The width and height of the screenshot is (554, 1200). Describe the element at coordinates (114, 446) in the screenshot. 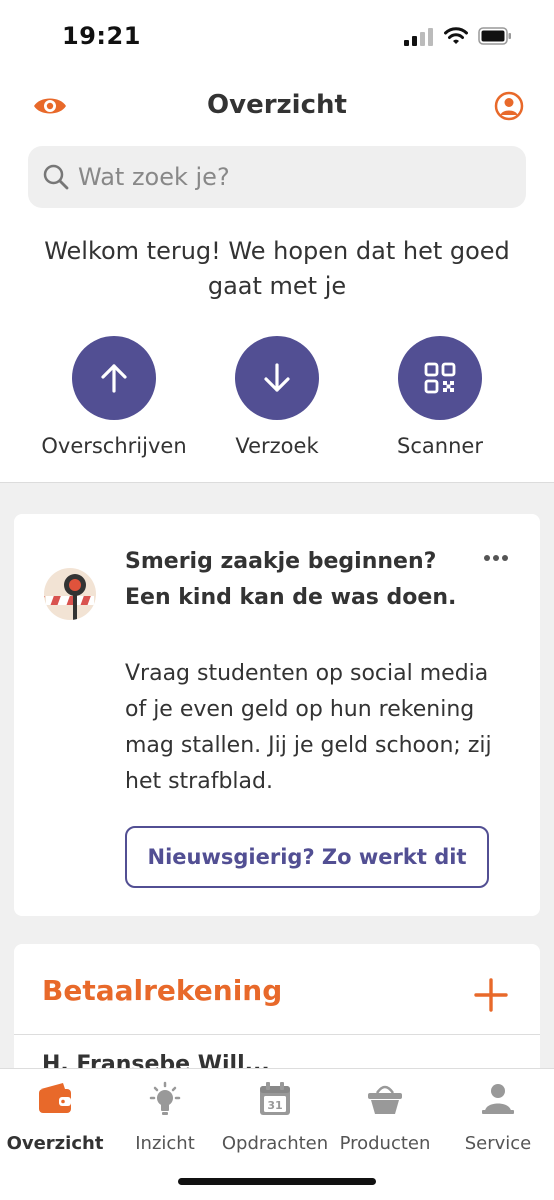

I see `transfer-label: Overschrijven` at that location.